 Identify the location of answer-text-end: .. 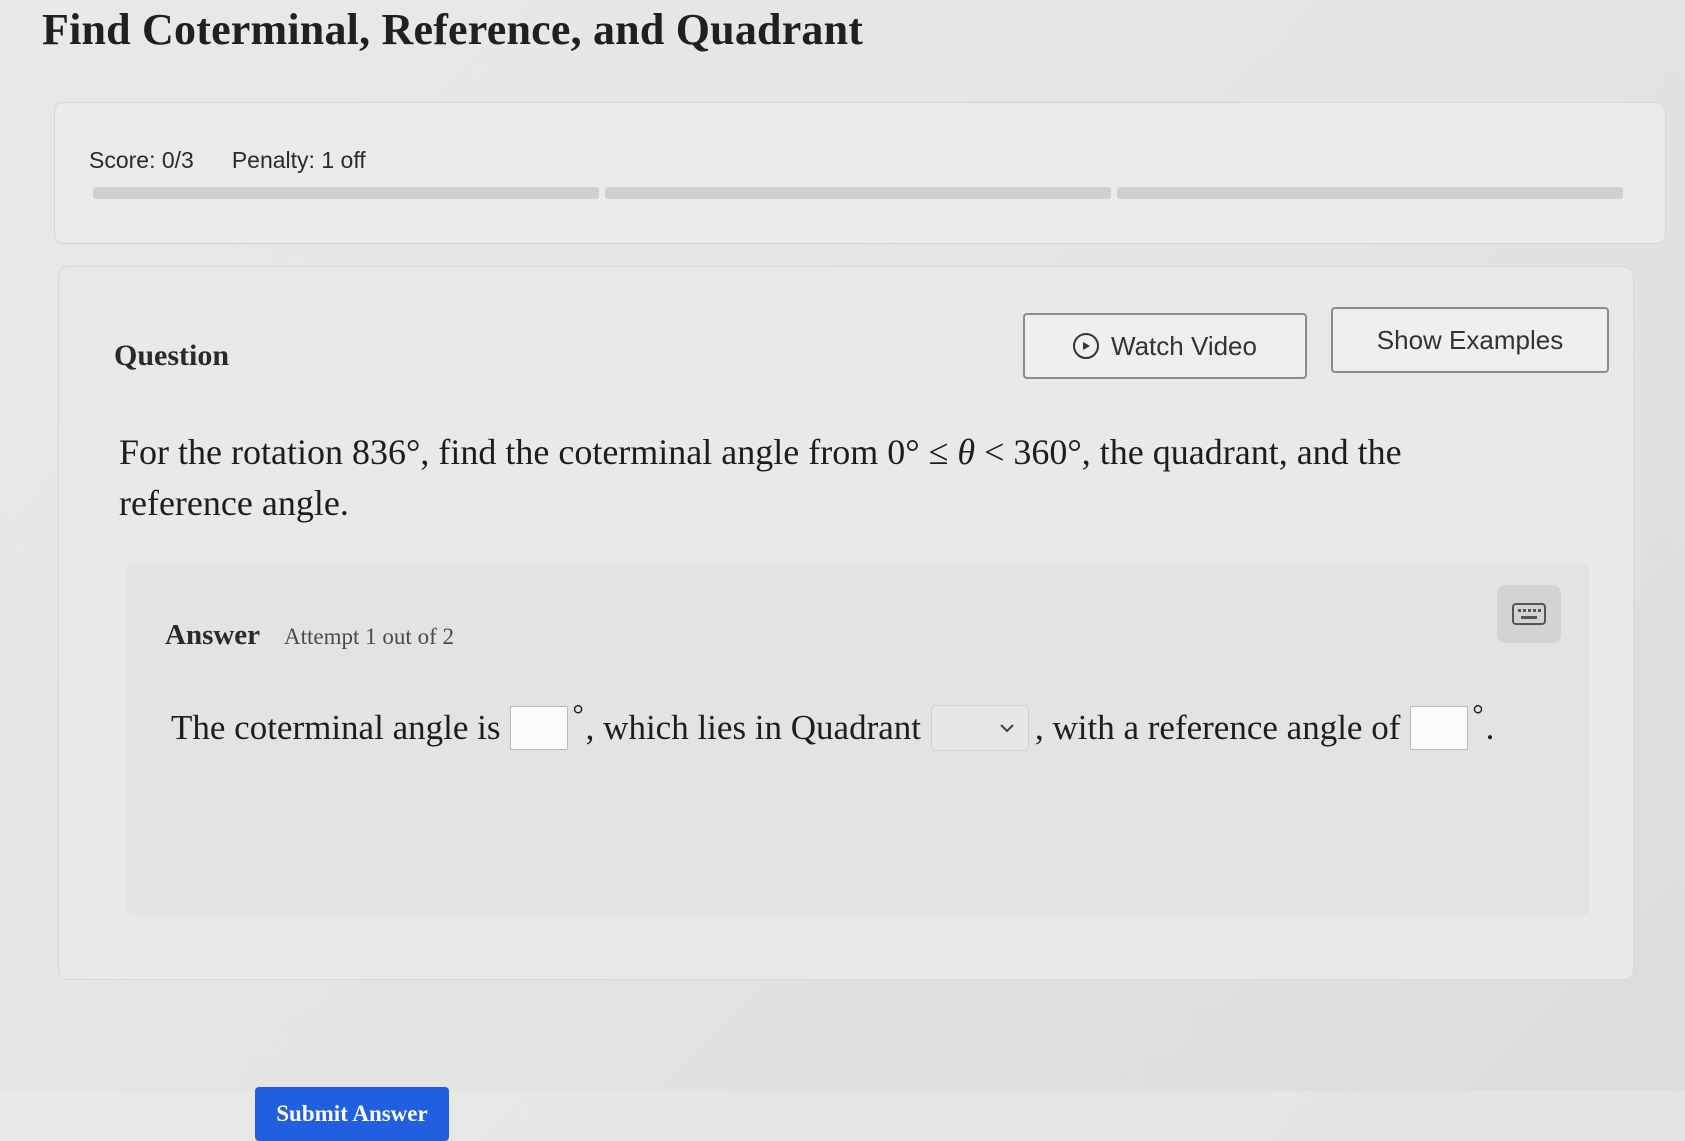
(1490, 727).